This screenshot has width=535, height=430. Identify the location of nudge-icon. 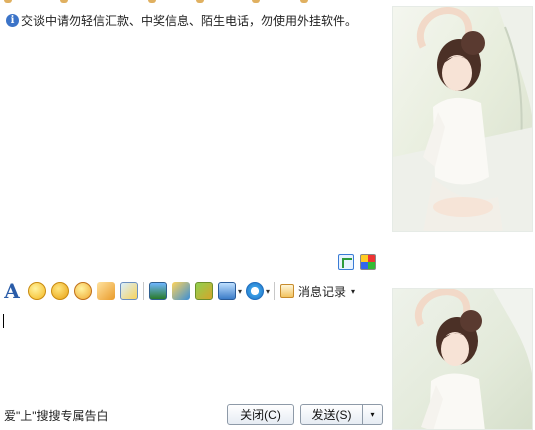
(106, 291).